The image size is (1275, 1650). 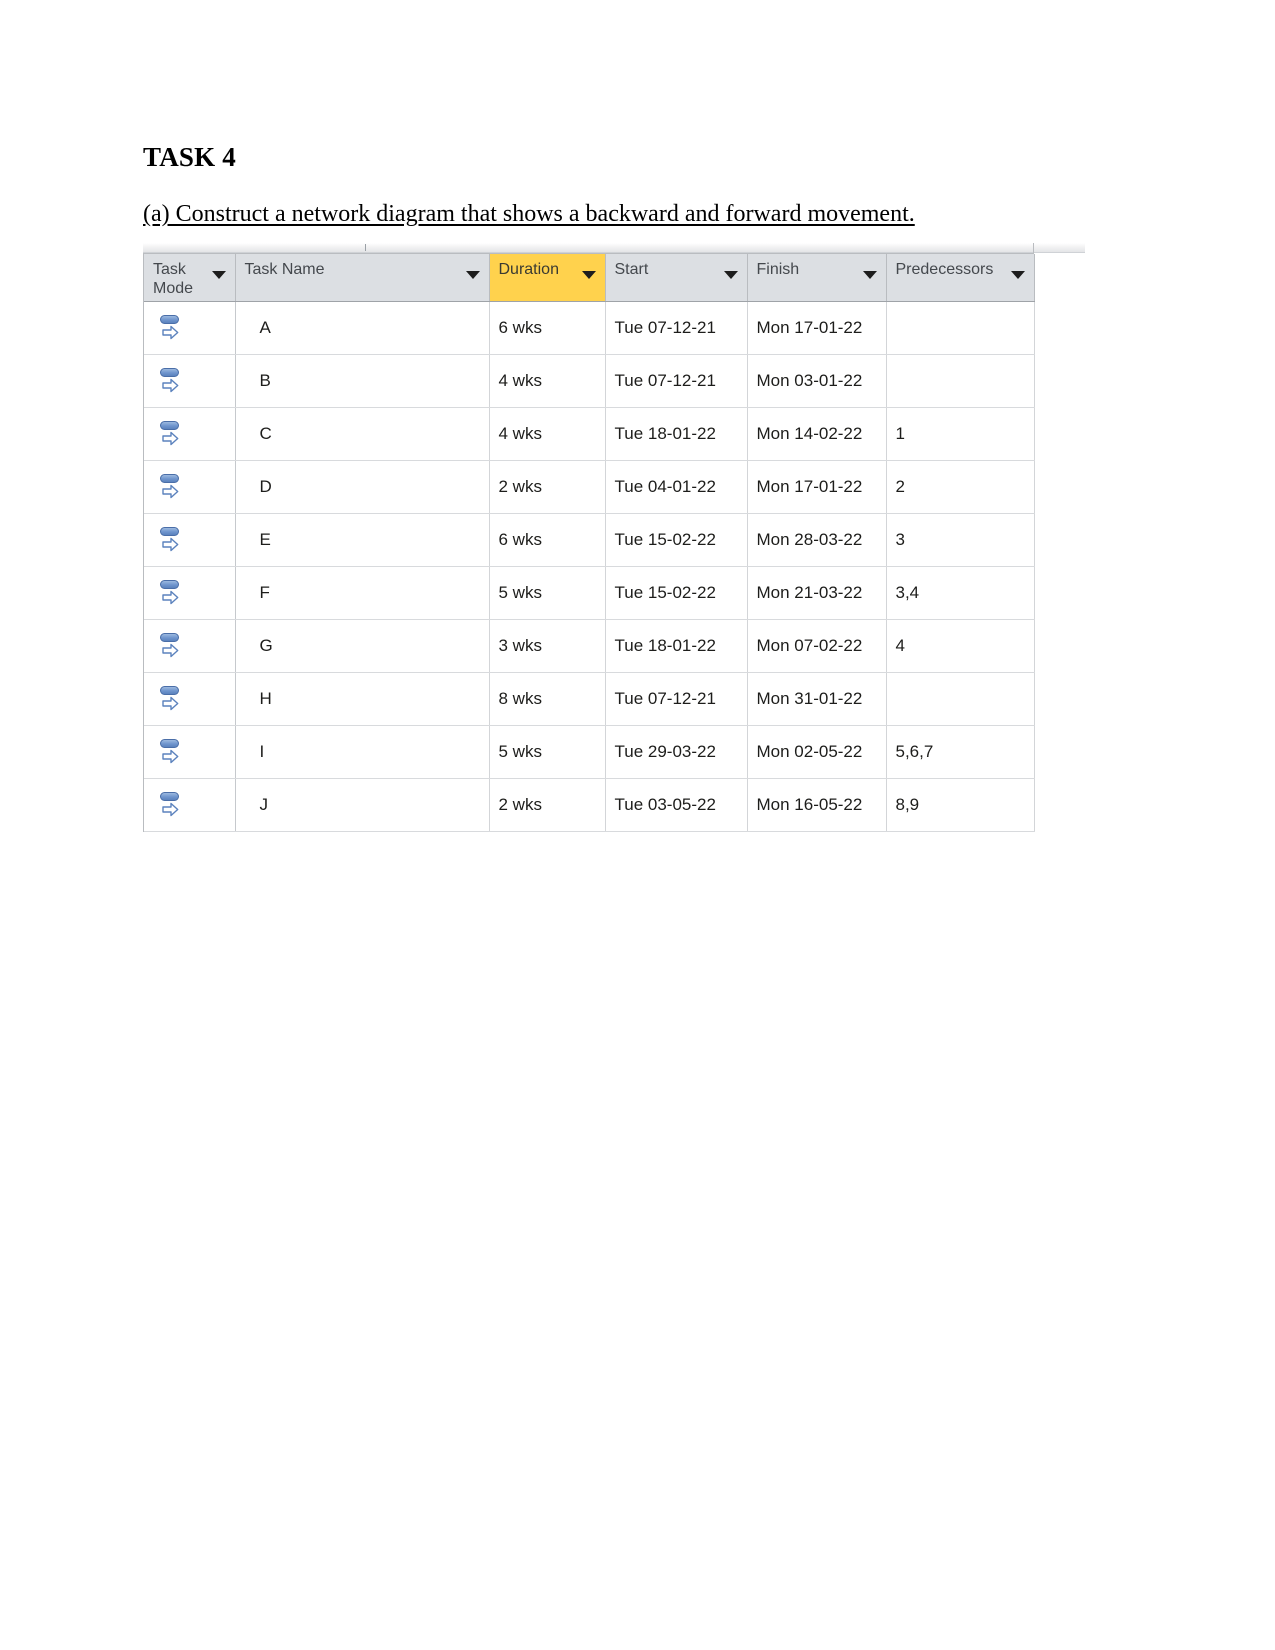 I want to click on table-row: E6 wks Tue 15-02-22 Mon 28-03-22 3, so click(x=589, y=540).